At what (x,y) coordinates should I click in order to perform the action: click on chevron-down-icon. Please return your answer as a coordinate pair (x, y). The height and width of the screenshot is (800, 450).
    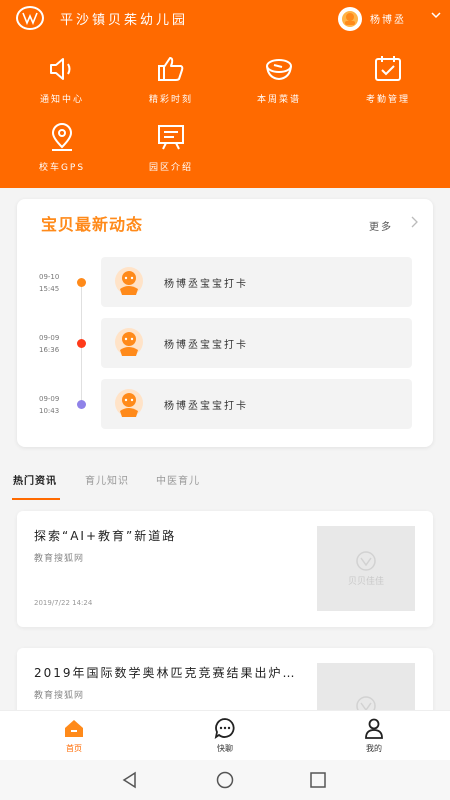
    Looking at the image, I should click on (436, 16).